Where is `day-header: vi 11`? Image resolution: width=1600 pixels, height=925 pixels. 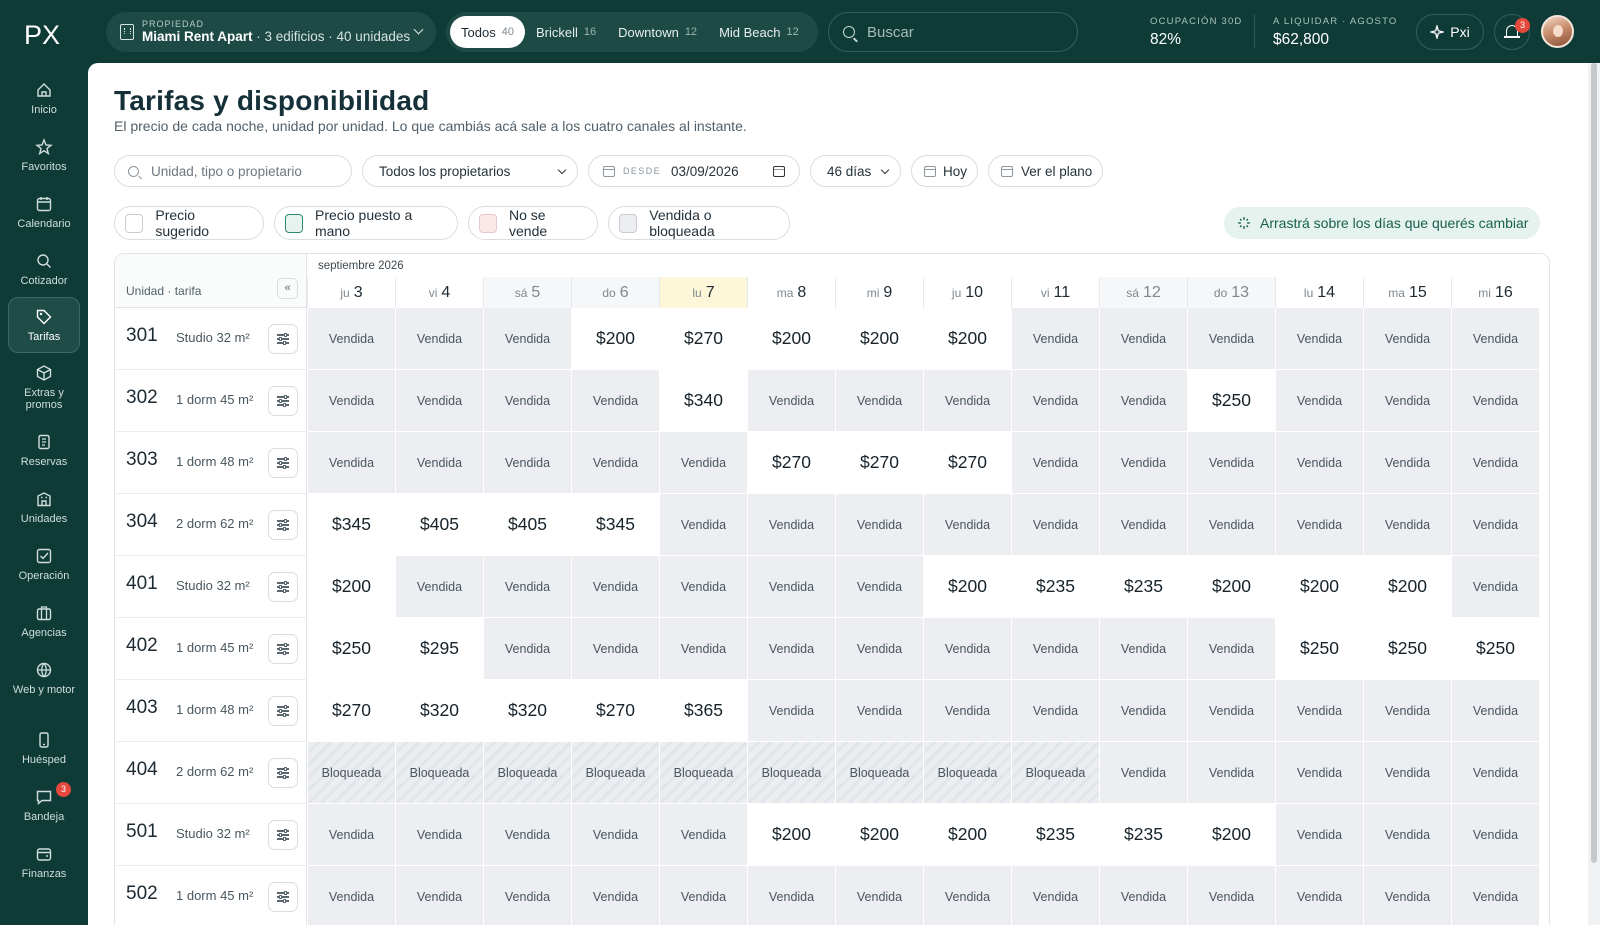
day-header: vi 11 is located at coordinates (1055, 293).